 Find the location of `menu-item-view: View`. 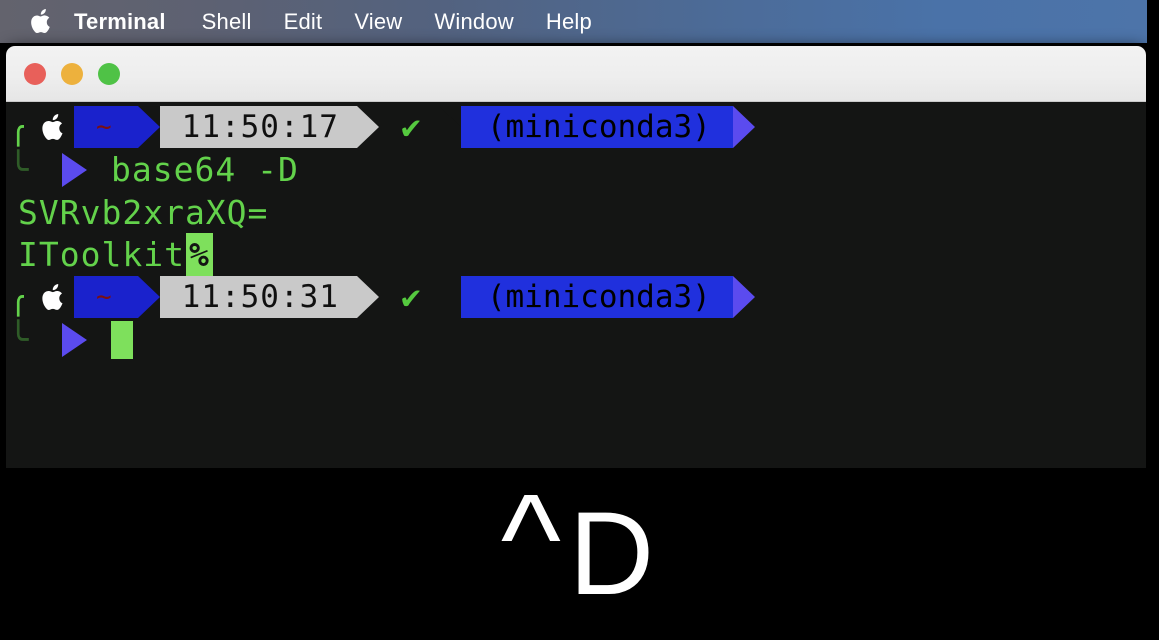

menu-item-view: View is located at coordinates (378, 22).